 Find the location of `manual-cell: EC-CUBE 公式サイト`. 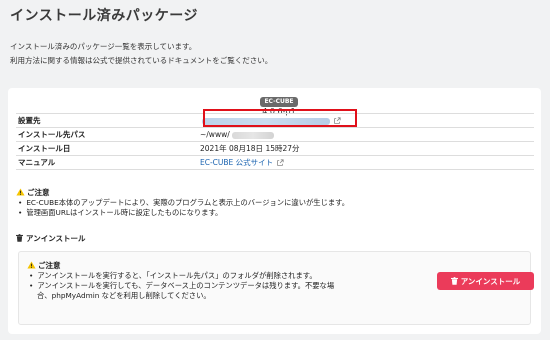

manual-cell: EC-CUBE 公式サイト is located at coordinates (366, 162).